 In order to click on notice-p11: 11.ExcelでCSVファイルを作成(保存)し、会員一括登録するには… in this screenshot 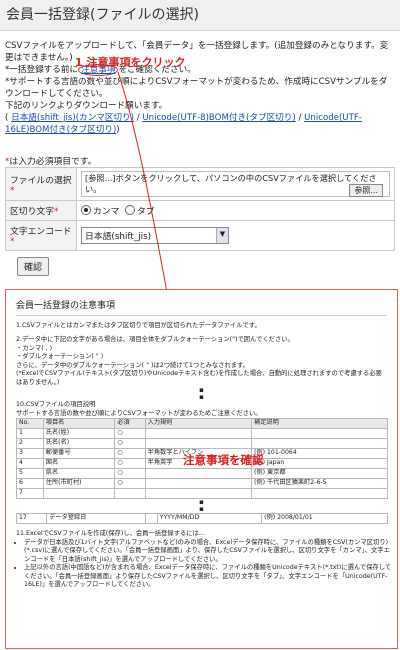, I will do `click(111, 533)`.